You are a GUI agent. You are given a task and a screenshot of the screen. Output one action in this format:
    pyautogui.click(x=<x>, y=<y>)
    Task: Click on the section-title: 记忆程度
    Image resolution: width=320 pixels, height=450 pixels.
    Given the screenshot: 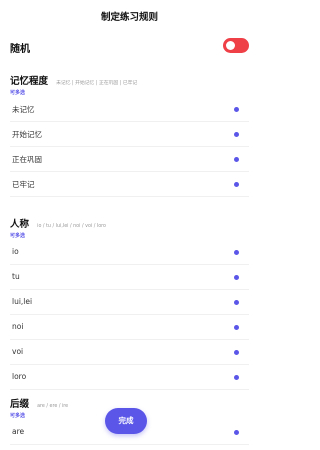 What is the action you would take?
    pyautogui.click(x=29, y=81)
    